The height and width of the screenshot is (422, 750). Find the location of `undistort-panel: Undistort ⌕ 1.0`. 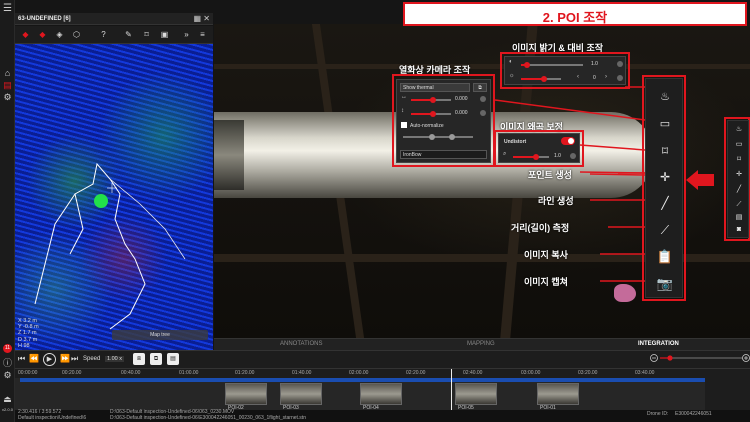

undistort-panel: Undistort ⌕ 1.0 is located at coordinates (539, 148).